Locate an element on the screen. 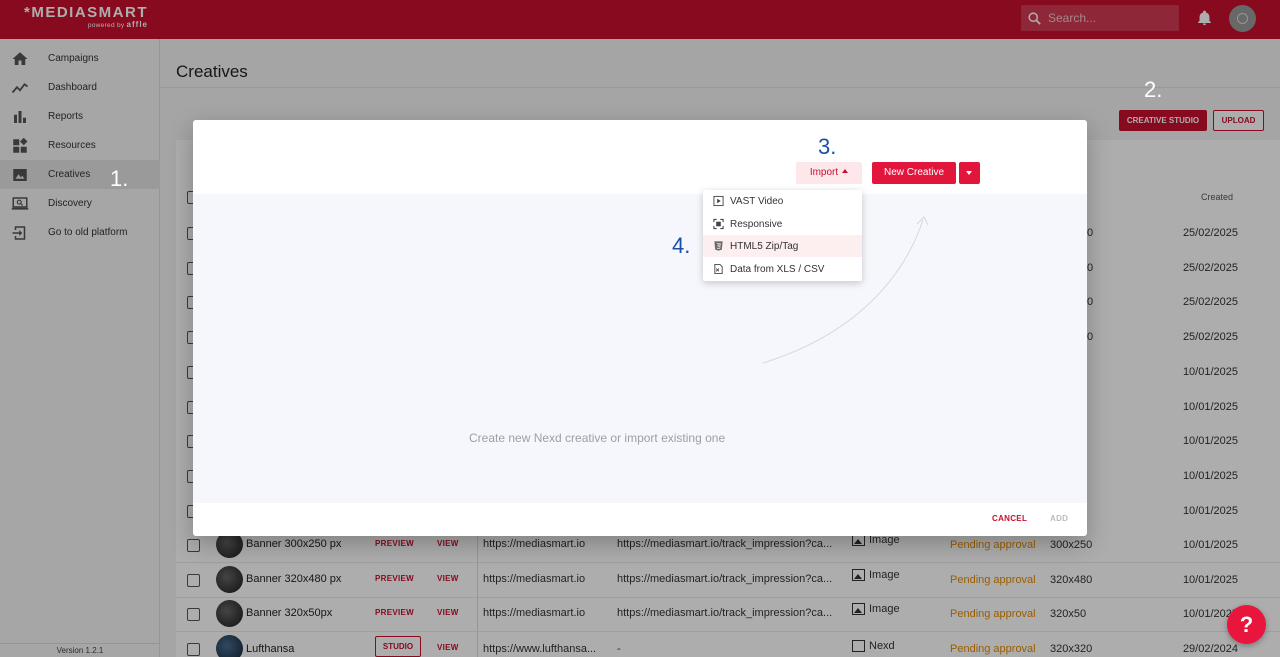 This screenshot has width=1280, height=657. new-creative-dropdown-button is located at coordinates (969, 173).